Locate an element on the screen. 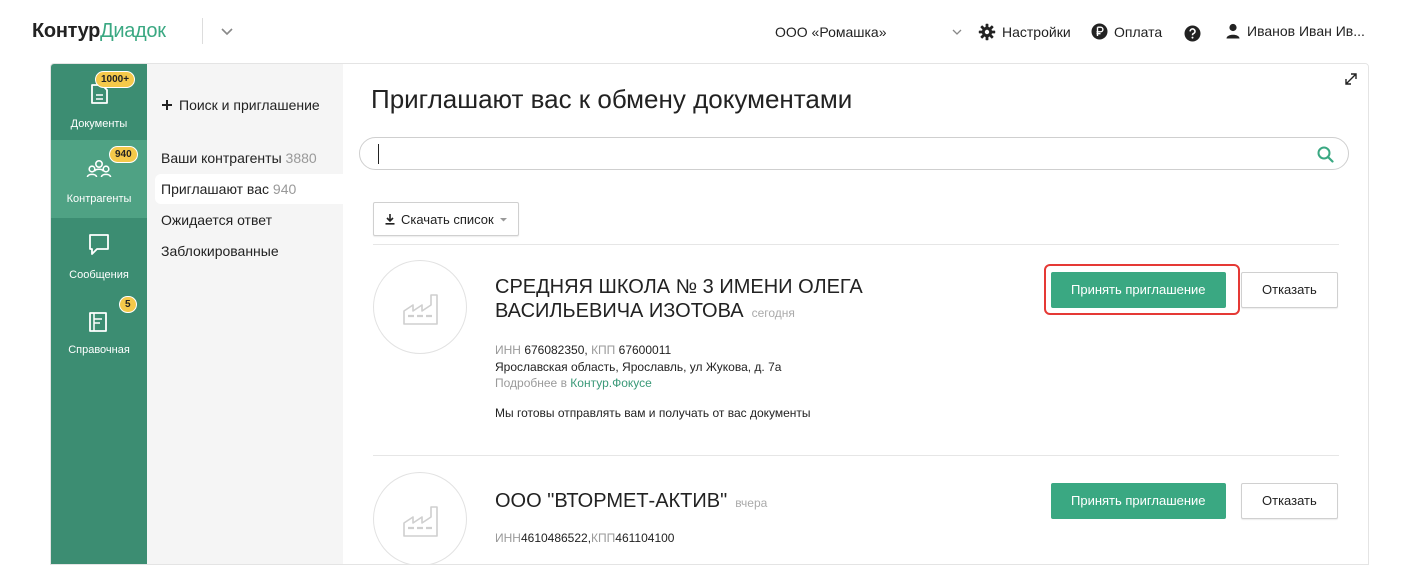 The width and height of the screenshot is (1418, 565). inn-value: 676082350, is located at coordinates (556, 350).